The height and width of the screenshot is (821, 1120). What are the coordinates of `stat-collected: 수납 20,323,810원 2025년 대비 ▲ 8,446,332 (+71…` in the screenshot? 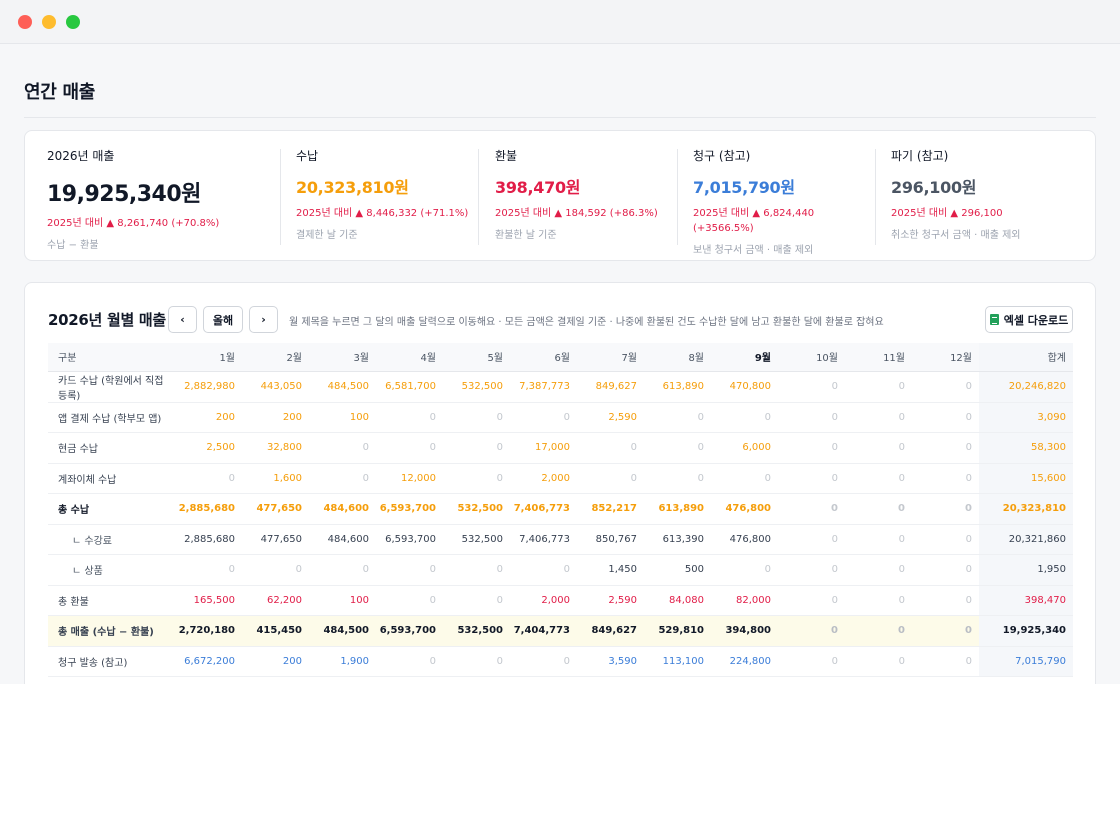 It's located at (386, 194).